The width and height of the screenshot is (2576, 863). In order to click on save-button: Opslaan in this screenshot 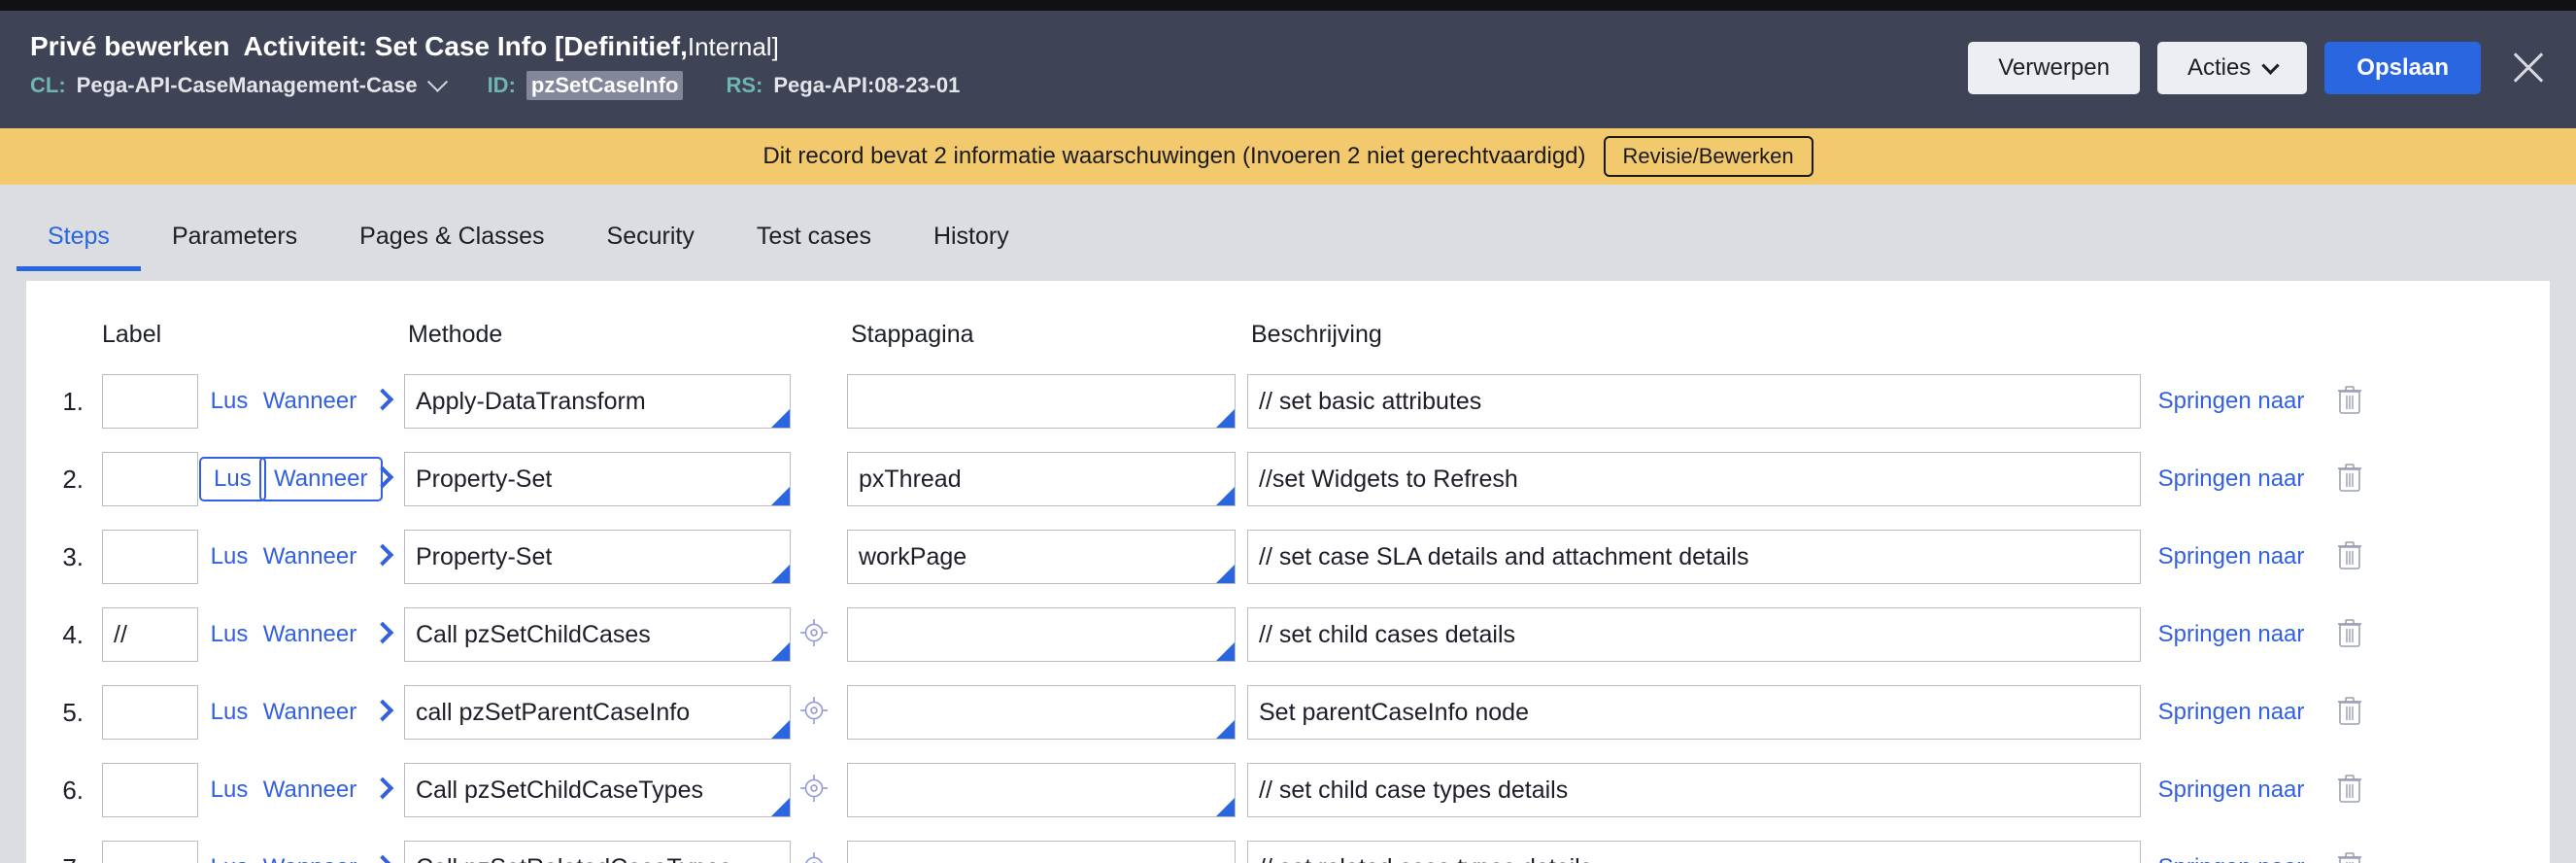, I will do `click(2402, 68)`.